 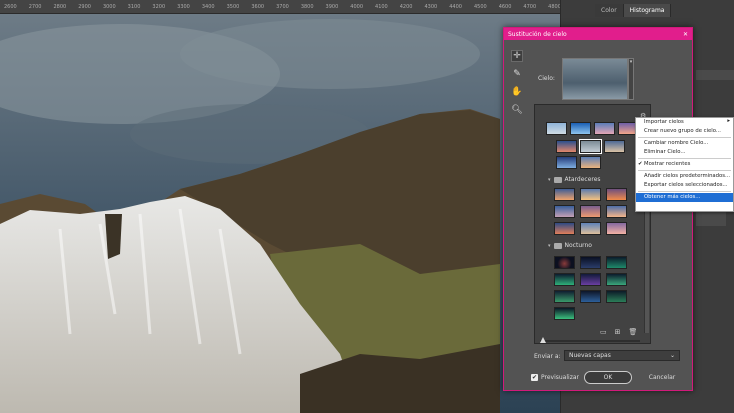 What do you see at coordinates (517, 74) in the screenshot?
I see `sky-brush-icon: ✎` at bounding box center [517, 74].